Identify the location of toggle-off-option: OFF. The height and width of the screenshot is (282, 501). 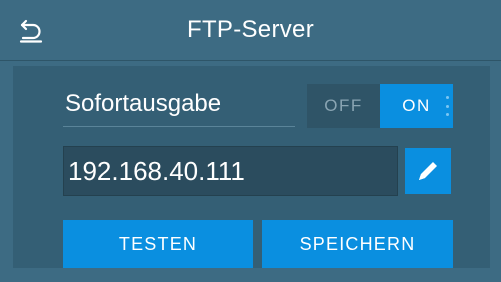
(343, 106).